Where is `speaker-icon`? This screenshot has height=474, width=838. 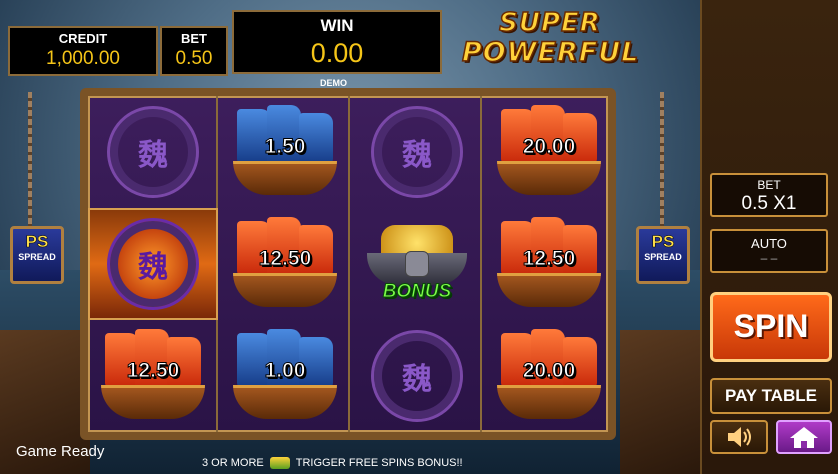
speaker-icon is located at coordinates (739, 437).